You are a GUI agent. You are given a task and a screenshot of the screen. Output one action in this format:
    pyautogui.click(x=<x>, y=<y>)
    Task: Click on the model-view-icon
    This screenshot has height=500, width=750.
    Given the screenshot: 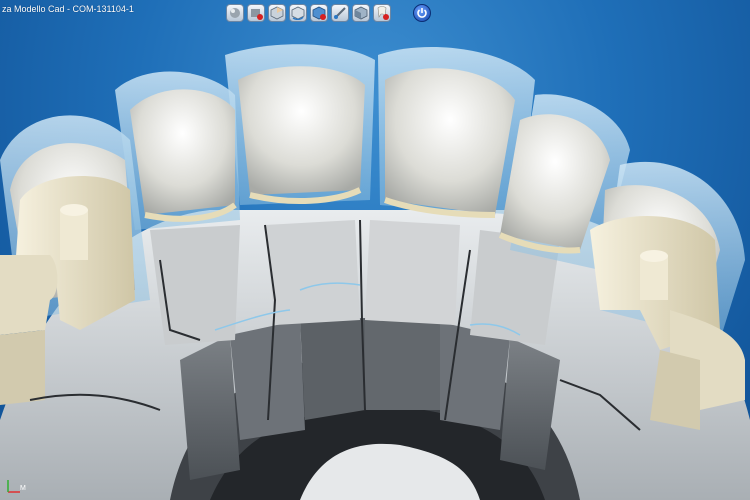 What is the action you would take?
    pyautogui.click(x=235, y=13)
    